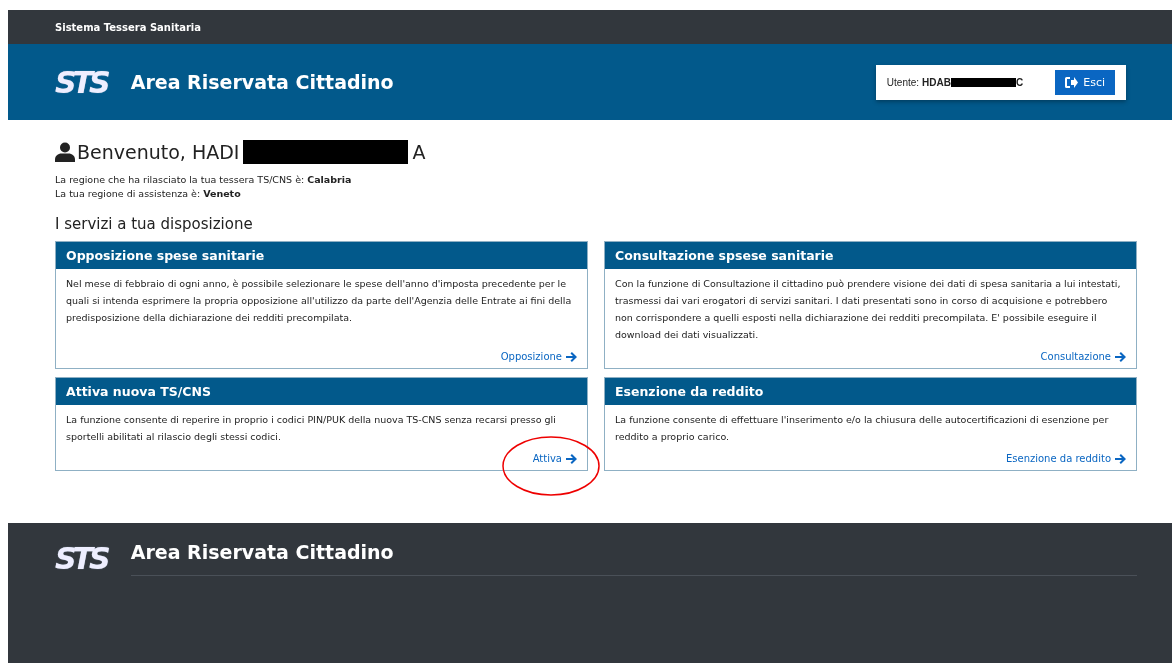 The image size is (1172, 663). What do you see at coordinates (1083, 356) in the screenshot?
I see `card-link: Consultazione` at bounding box center [1083, 356].